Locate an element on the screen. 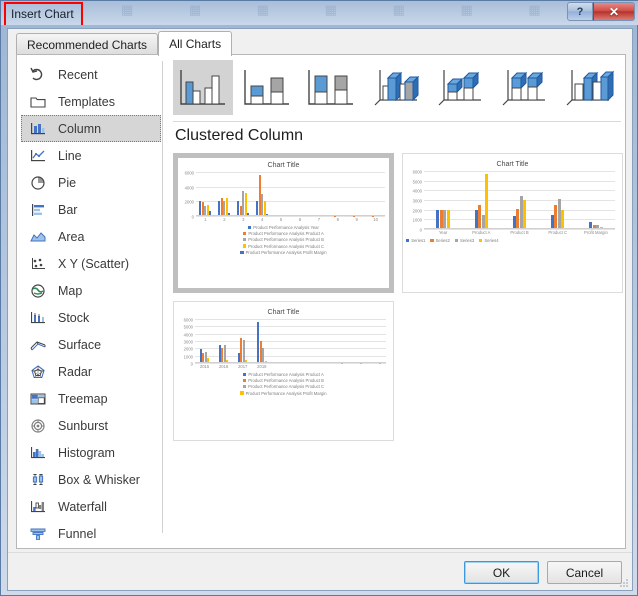  chart-x-tick-label: 9 is located at coordinates (356, 219).